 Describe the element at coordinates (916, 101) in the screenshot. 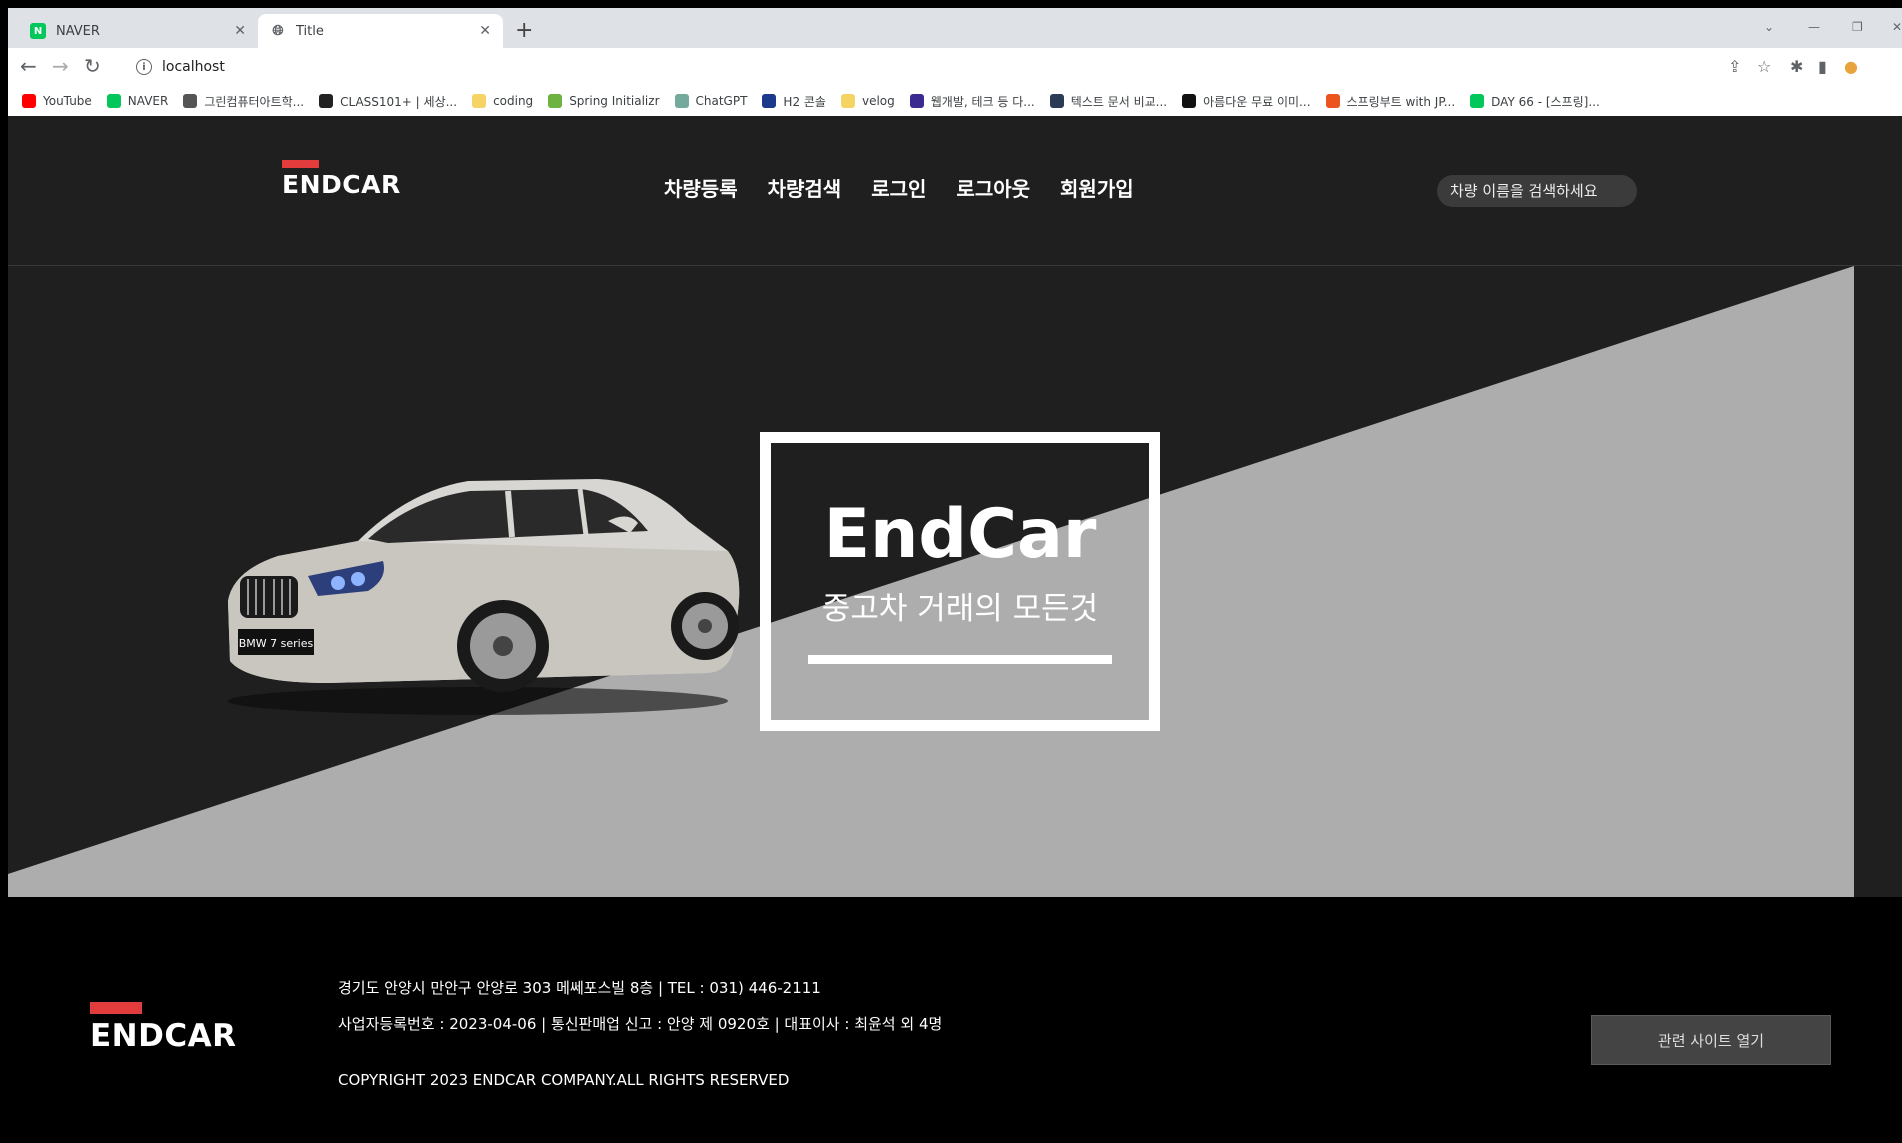

I see `web-icon` at that location.